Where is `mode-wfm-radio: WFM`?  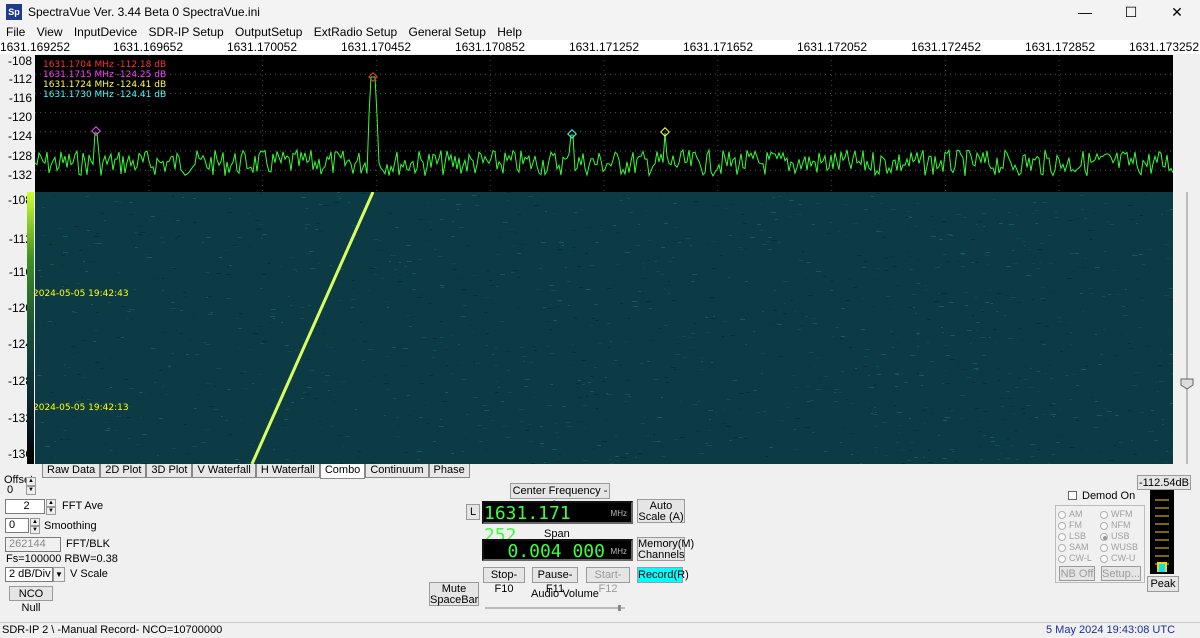
mode-wfm-radio: WFM is located at coordinates (1116, 514).